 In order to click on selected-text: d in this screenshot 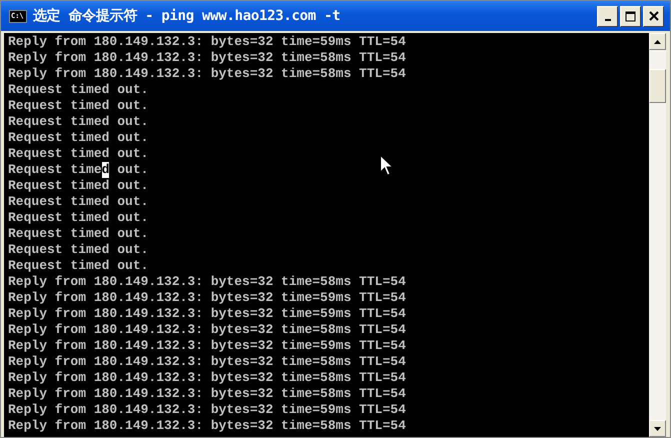, I will do `click(106, 170)`.